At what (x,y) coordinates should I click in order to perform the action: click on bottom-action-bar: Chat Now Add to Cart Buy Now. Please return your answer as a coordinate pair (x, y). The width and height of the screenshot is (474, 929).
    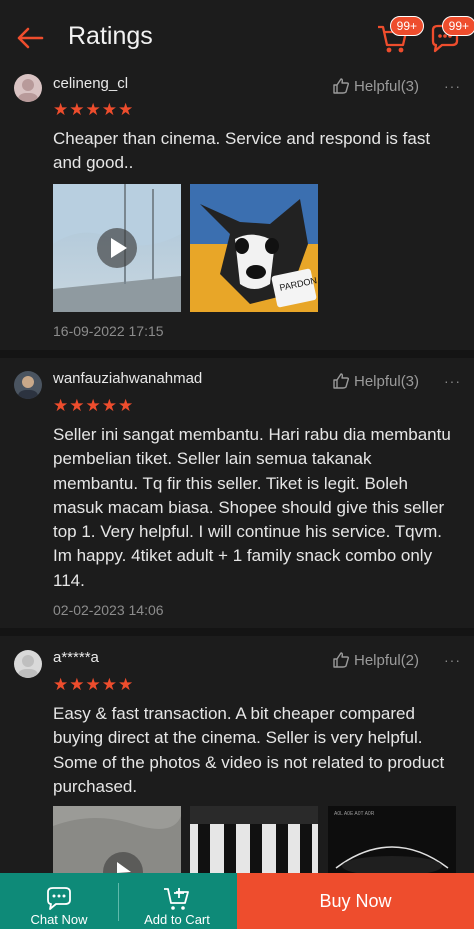
    Looking at the image, I should click on (237, 901).